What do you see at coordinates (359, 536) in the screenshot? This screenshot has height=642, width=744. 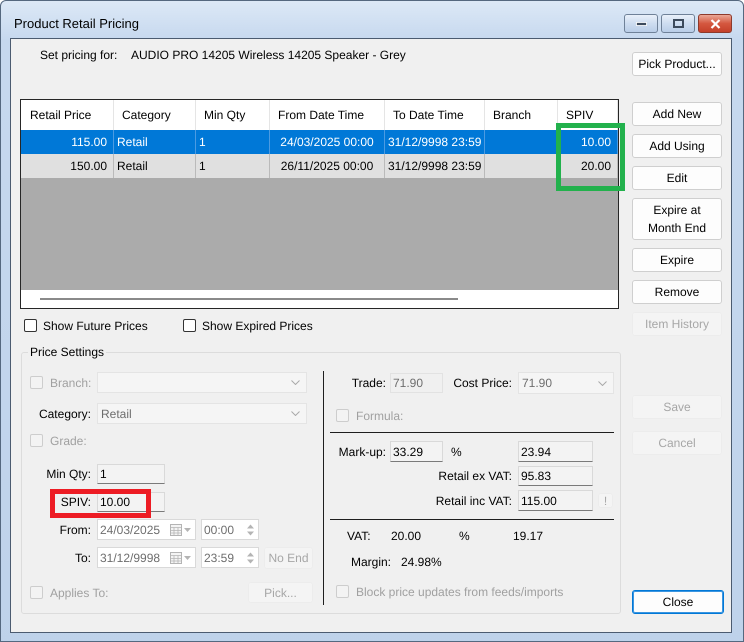 I see `field-label: VAT:` at bounding box center [359, 536].